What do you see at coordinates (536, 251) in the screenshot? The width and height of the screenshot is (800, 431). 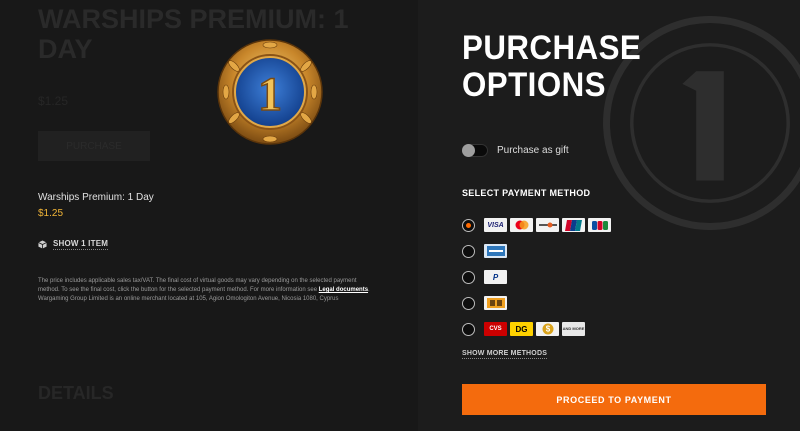 I see `payment-method-amex` at bounding box center [536, 251].